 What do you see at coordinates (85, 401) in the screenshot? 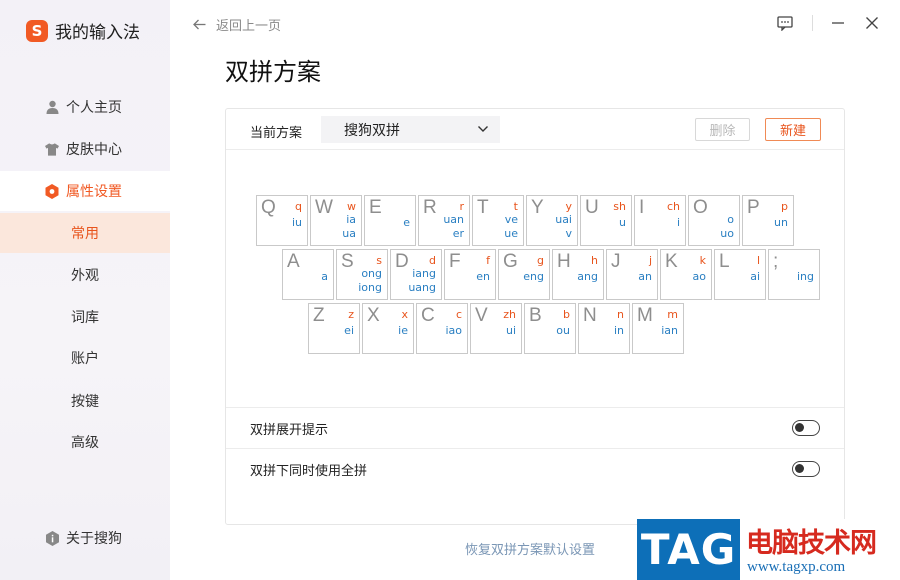
I see `sidebar-subitem-keys: 按键` at bounding box center [85, 401].